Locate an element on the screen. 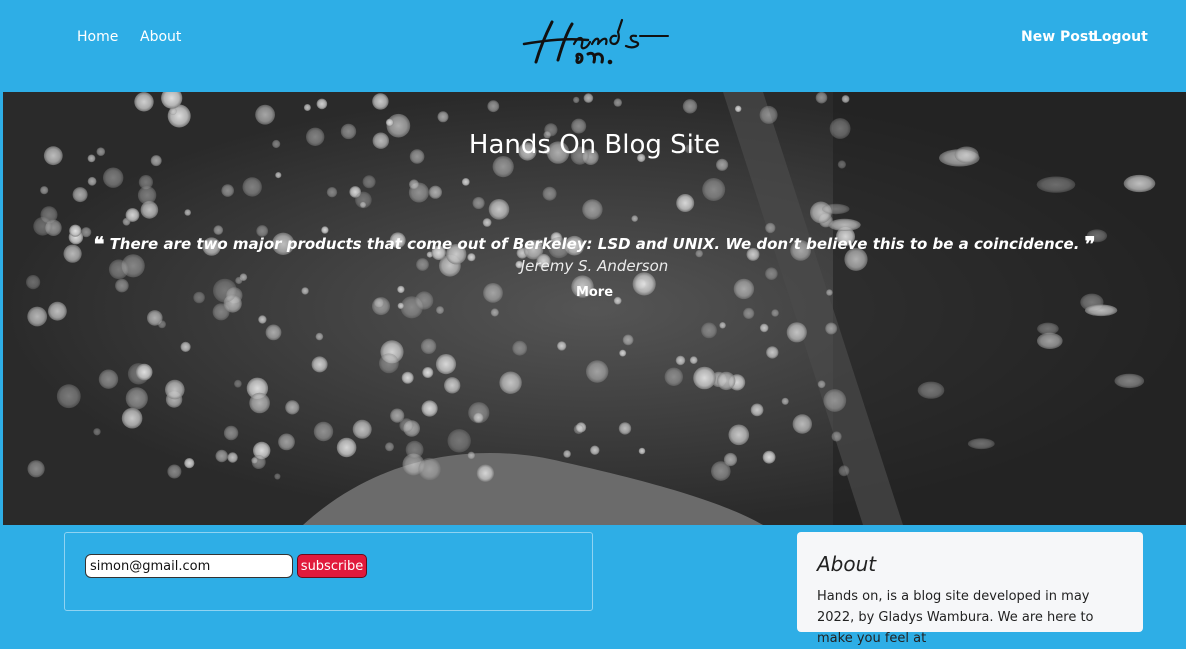 Image resolution: width=1186 pixels, height=649 pixels. subscribe-button: subscribe is located at coordinates (332, 566).